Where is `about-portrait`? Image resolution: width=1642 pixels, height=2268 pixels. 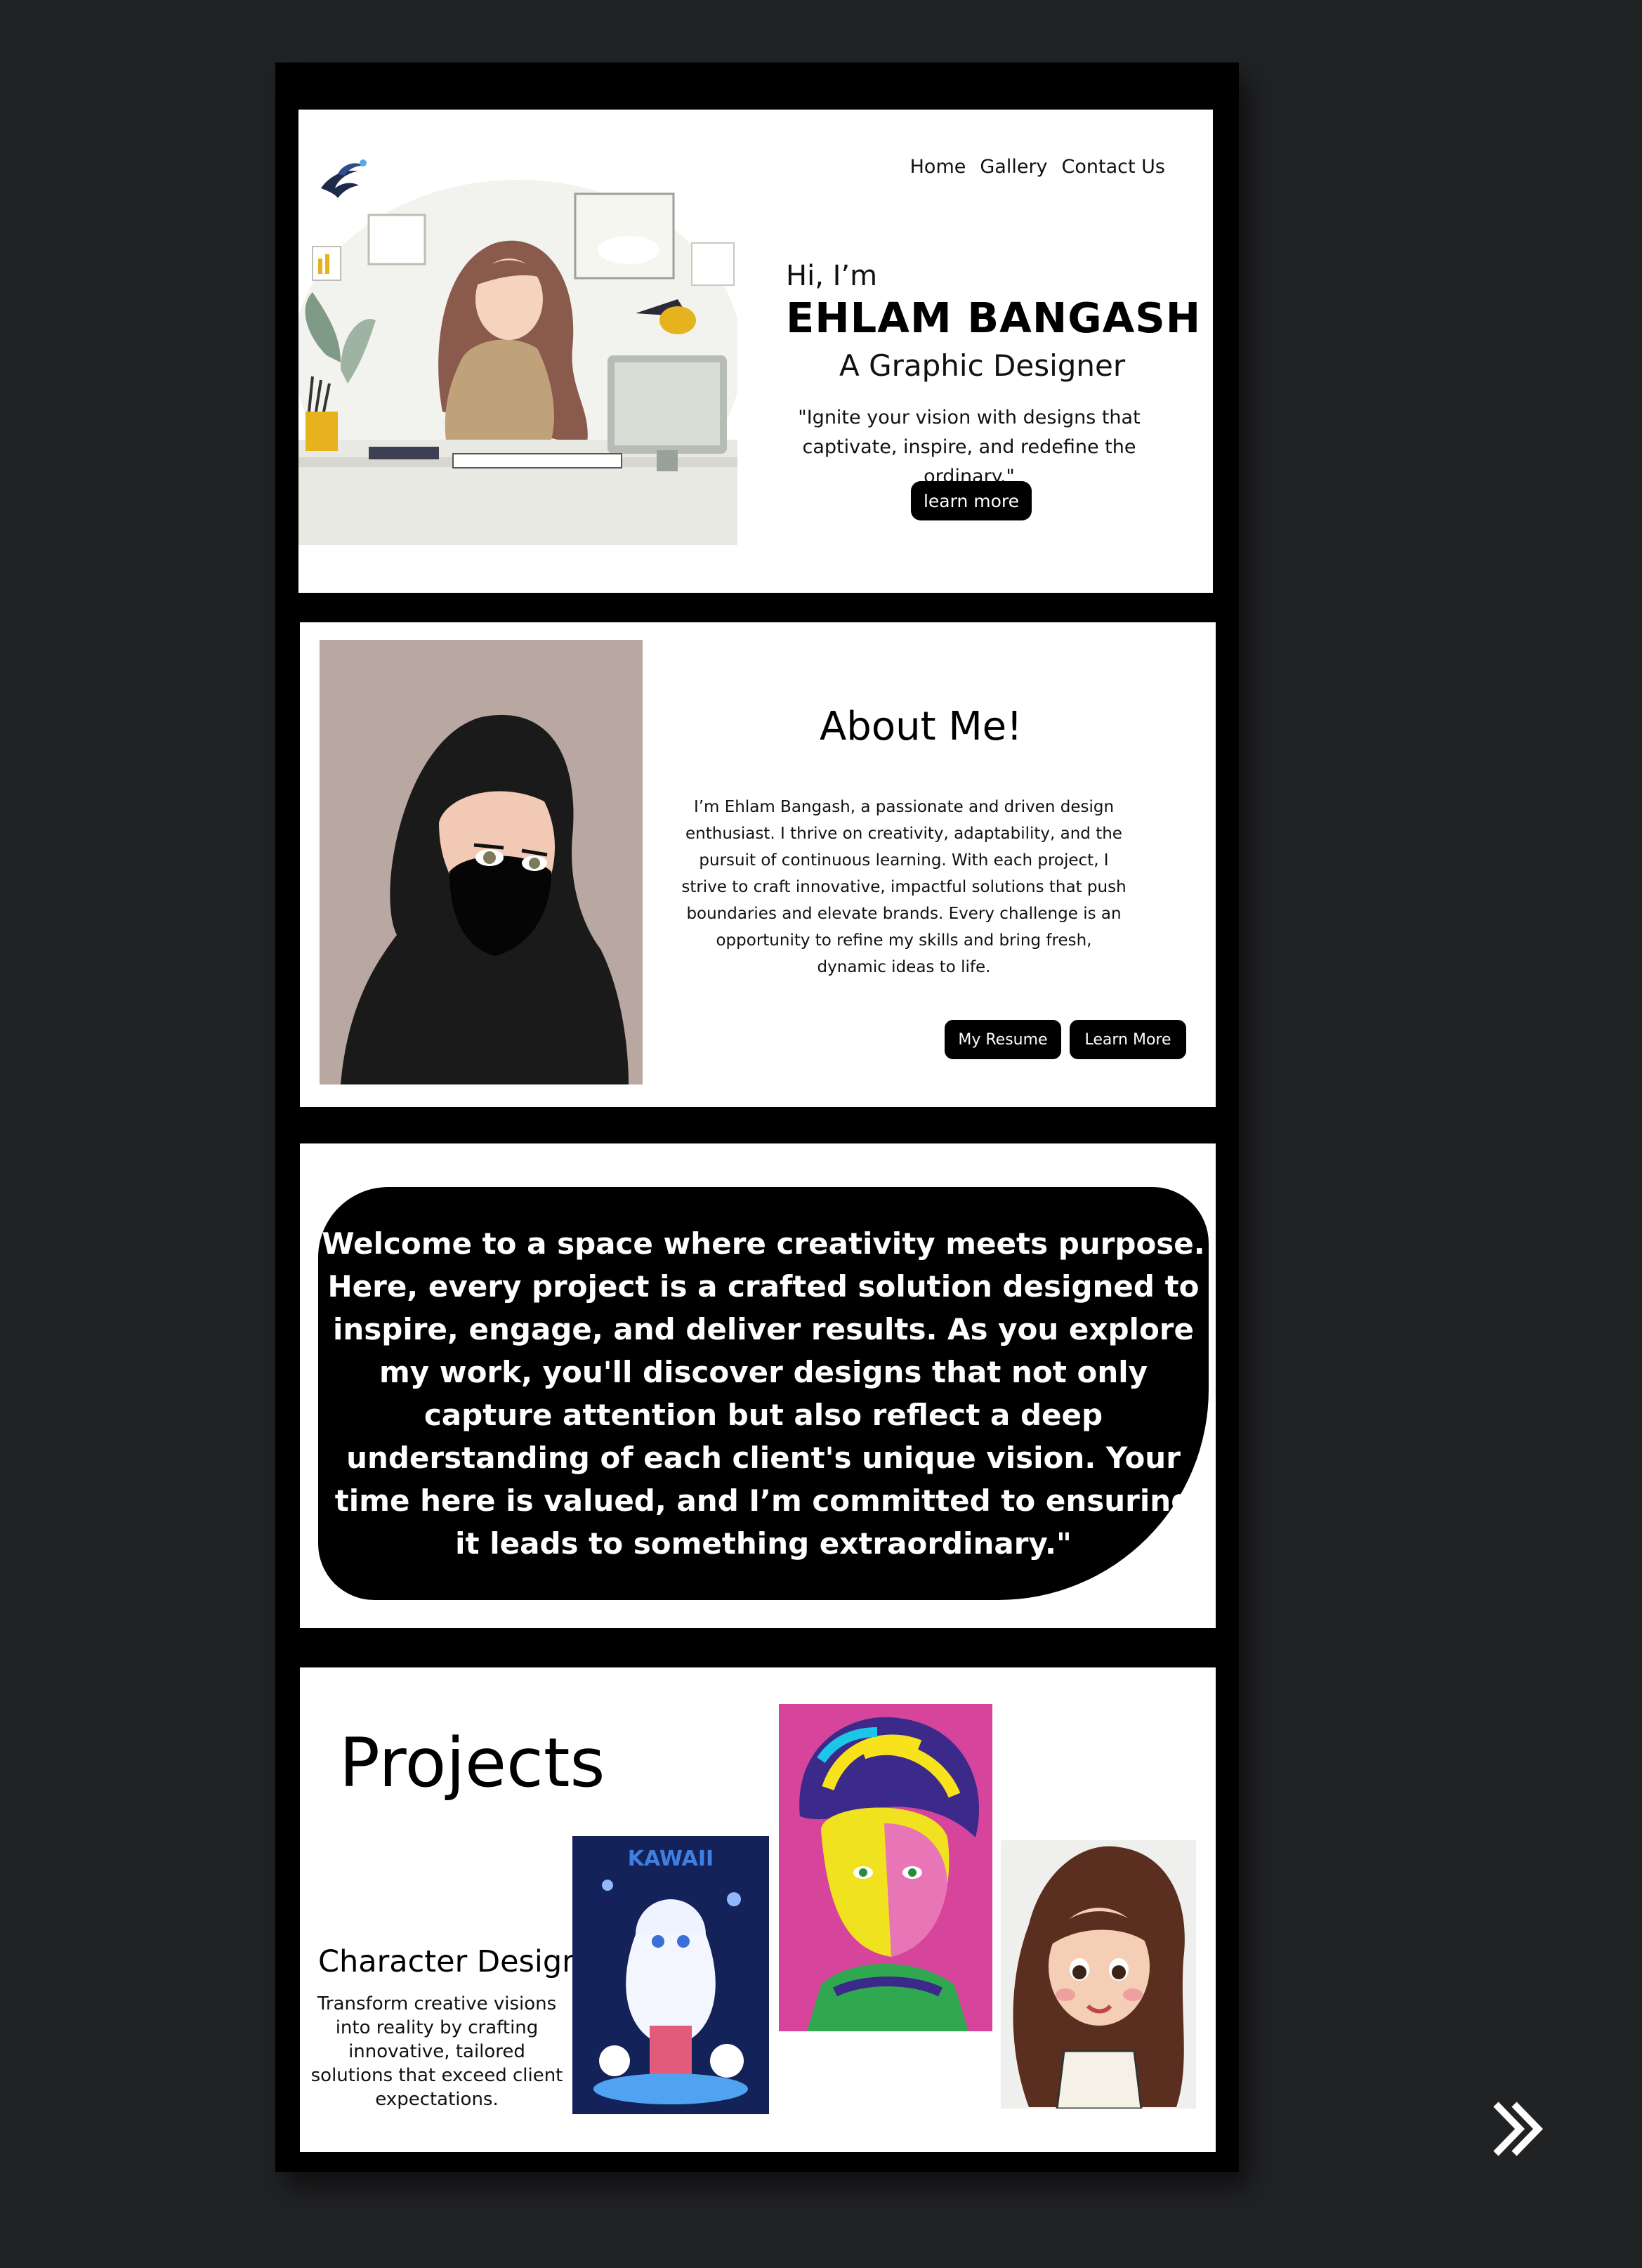
about-portrait is located at coordinates (482, 862).